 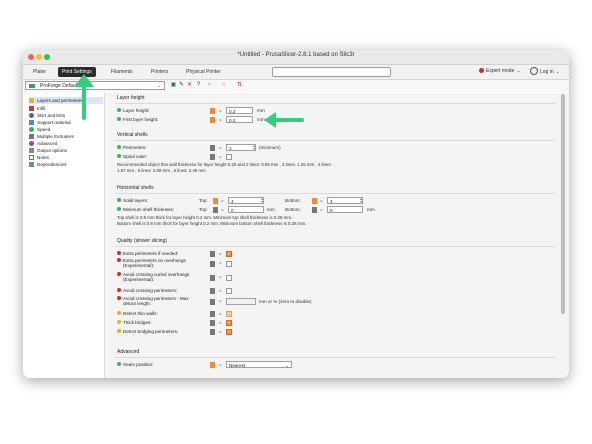 I want to click on annotation-arrows, so click(x=189, y=101).